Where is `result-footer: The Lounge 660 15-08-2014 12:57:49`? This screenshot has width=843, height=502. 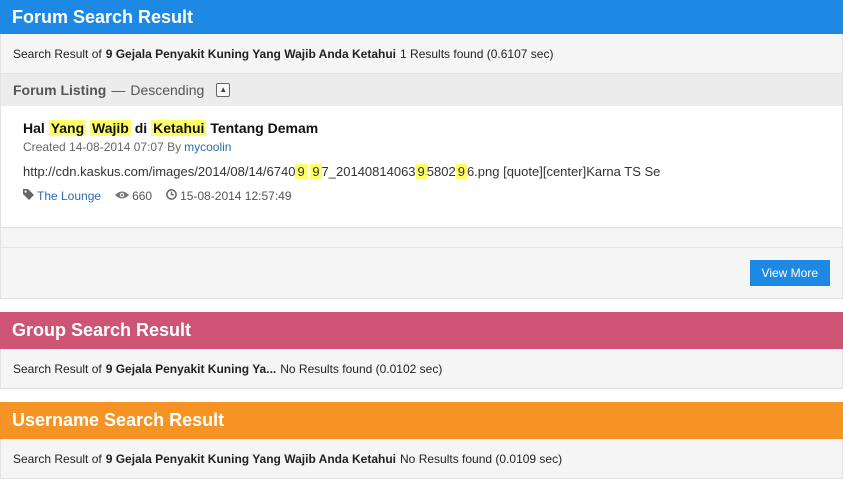
result-footer: The Lounge 660 15-08-2014 12:57:49 is located at coordinates (421, 196).